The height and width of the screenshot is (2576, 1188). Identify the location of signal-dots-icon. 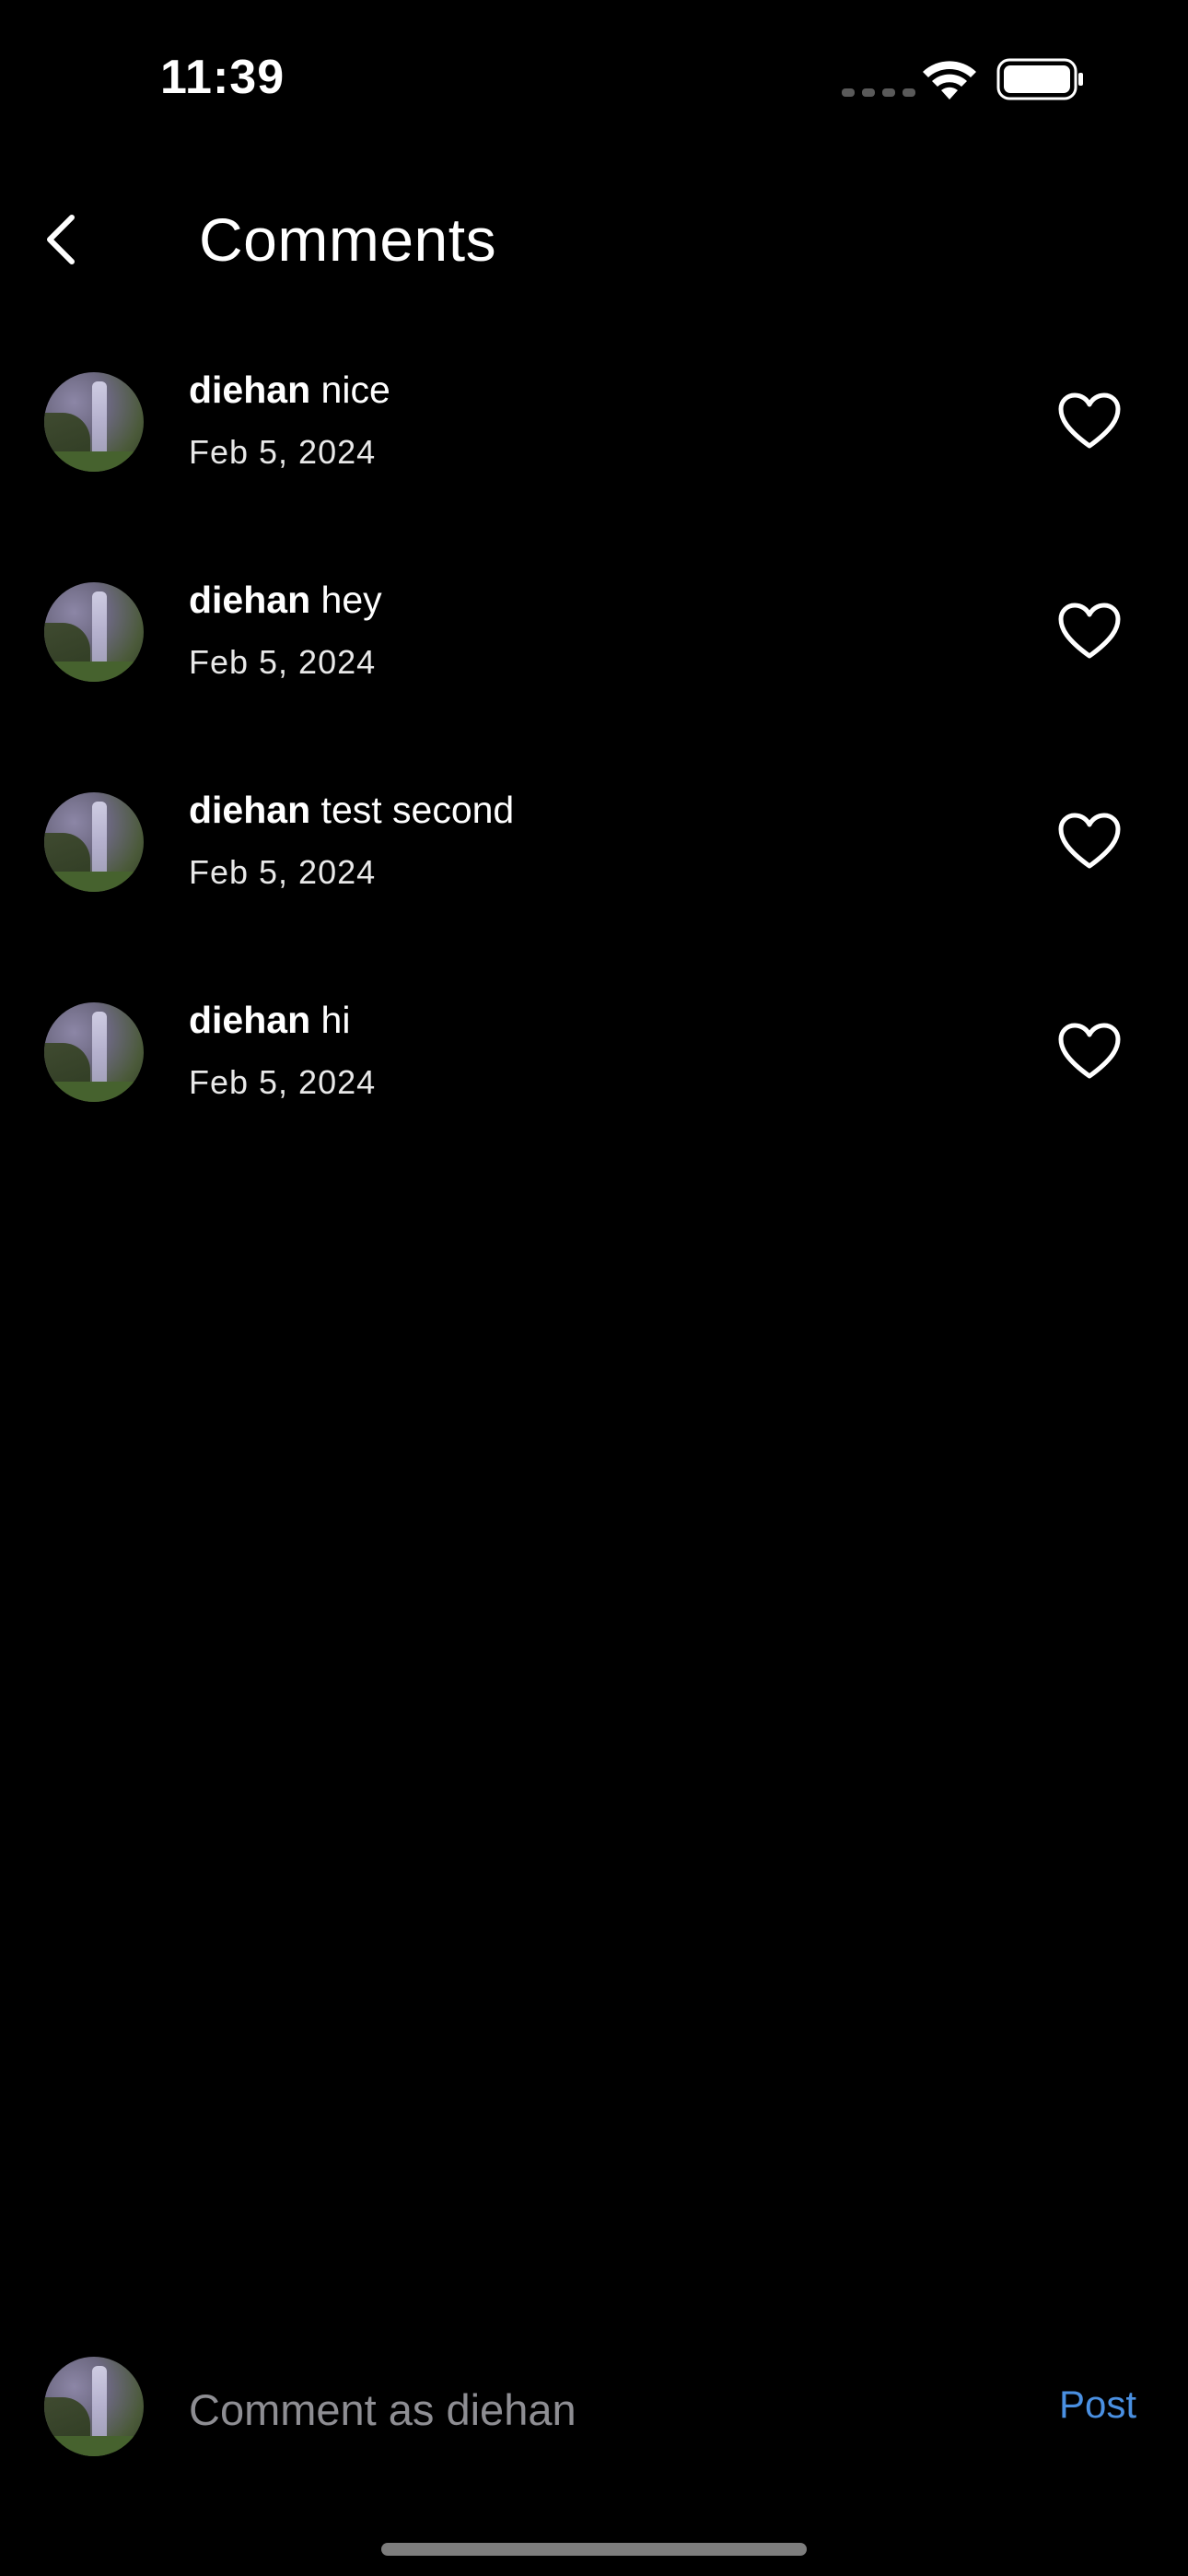
(878, 92).